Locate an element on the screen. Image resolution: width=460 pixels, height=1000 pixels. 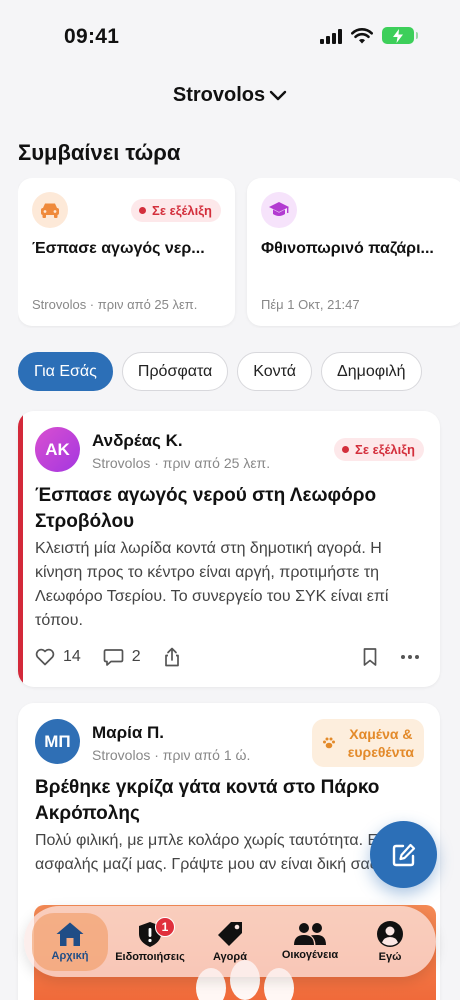
notification-count-badge: 1 is located at coordinates (165, 926).